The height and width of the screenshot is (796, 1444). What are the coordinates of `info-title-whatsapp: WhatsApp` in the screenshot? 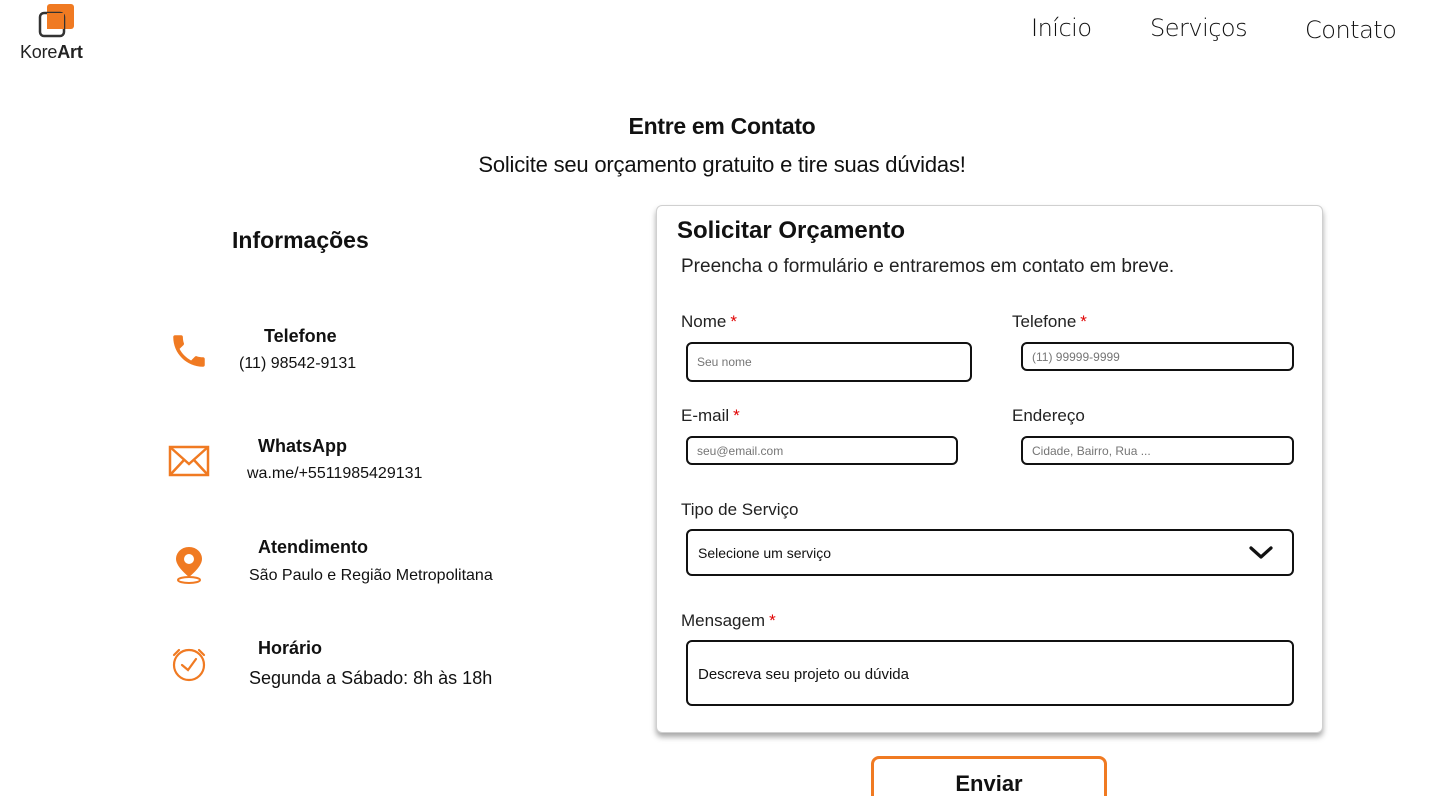 It's located at (302, 446).